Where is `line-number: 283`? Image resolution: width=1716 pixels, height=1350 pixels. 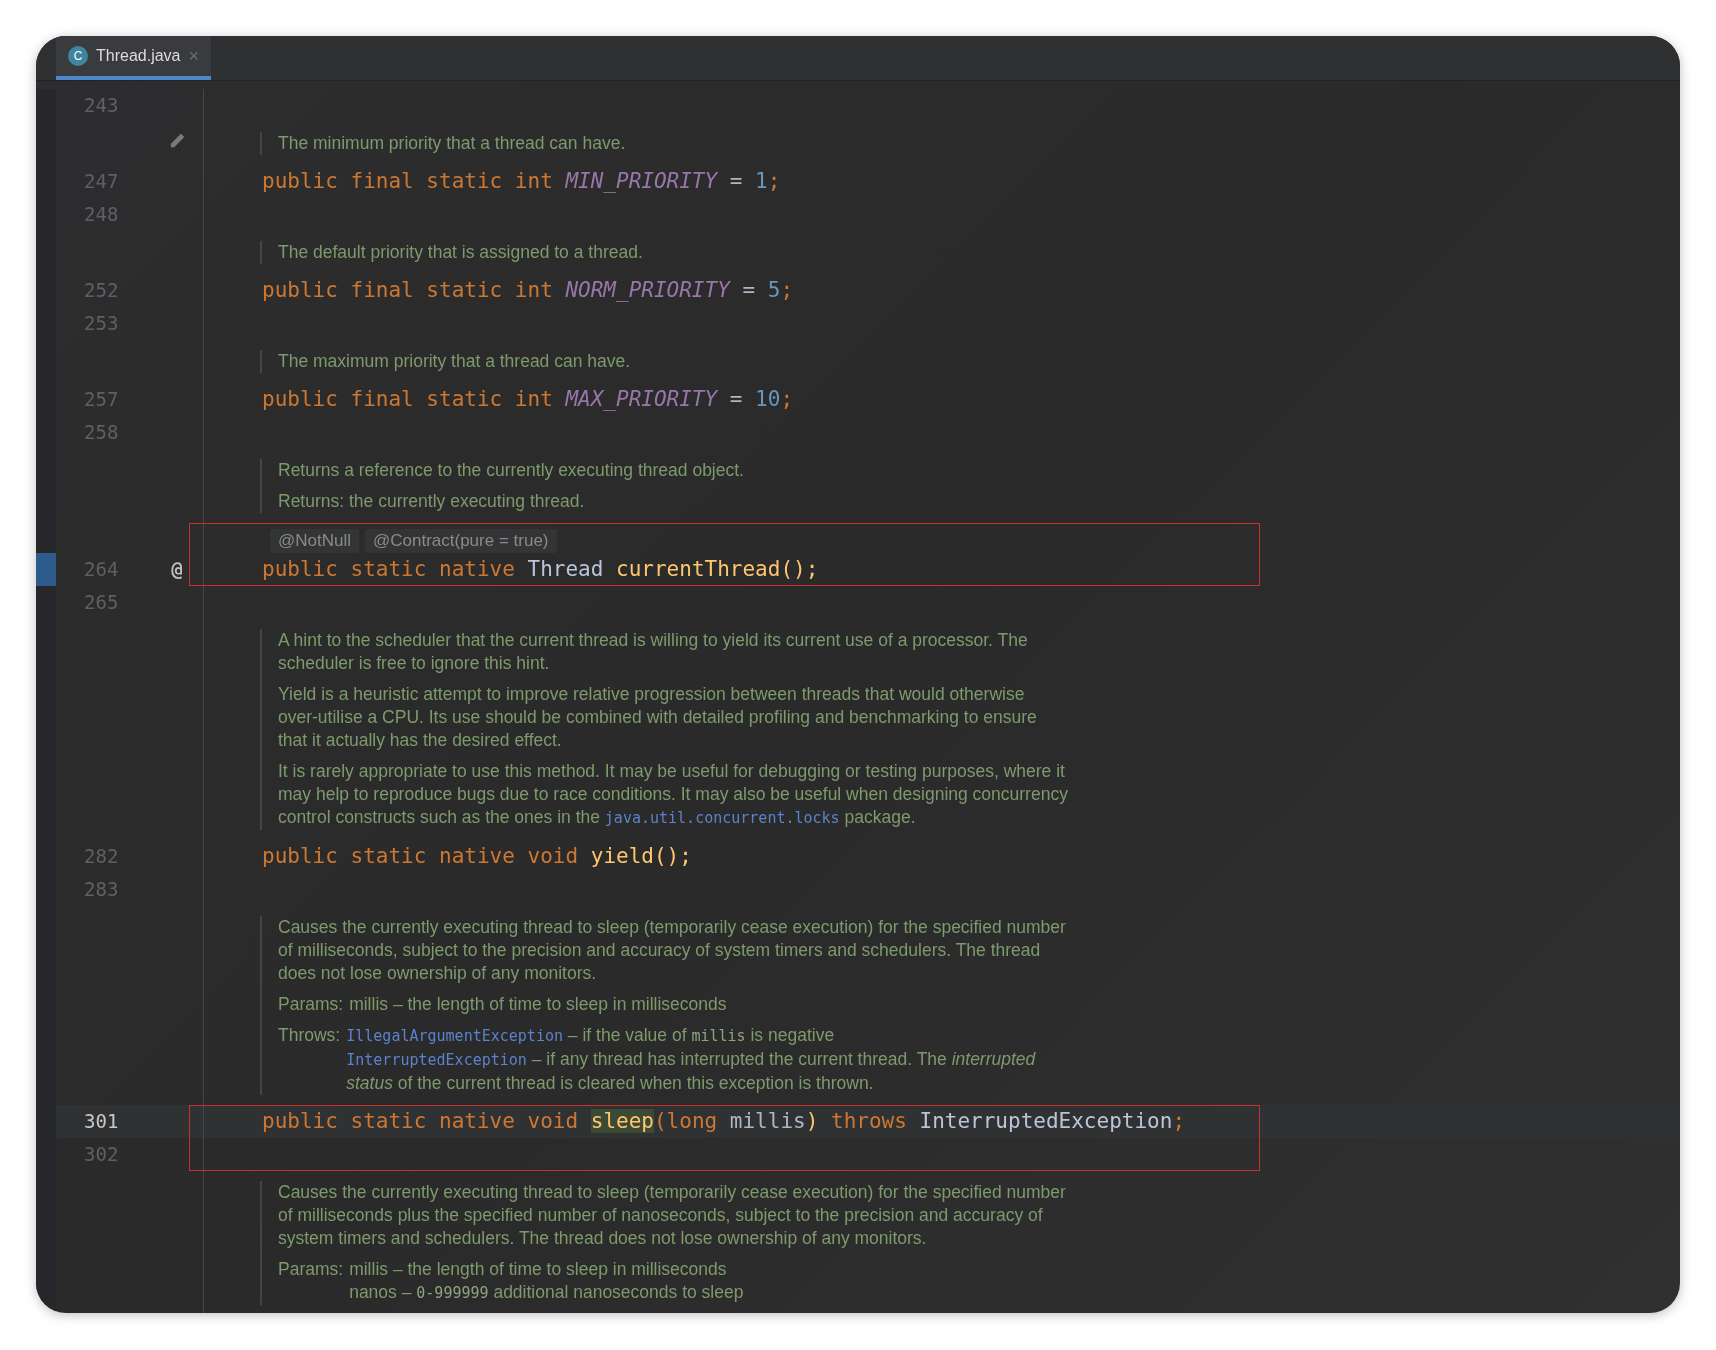 line-number: 283 is located at coordinates (101, 889).